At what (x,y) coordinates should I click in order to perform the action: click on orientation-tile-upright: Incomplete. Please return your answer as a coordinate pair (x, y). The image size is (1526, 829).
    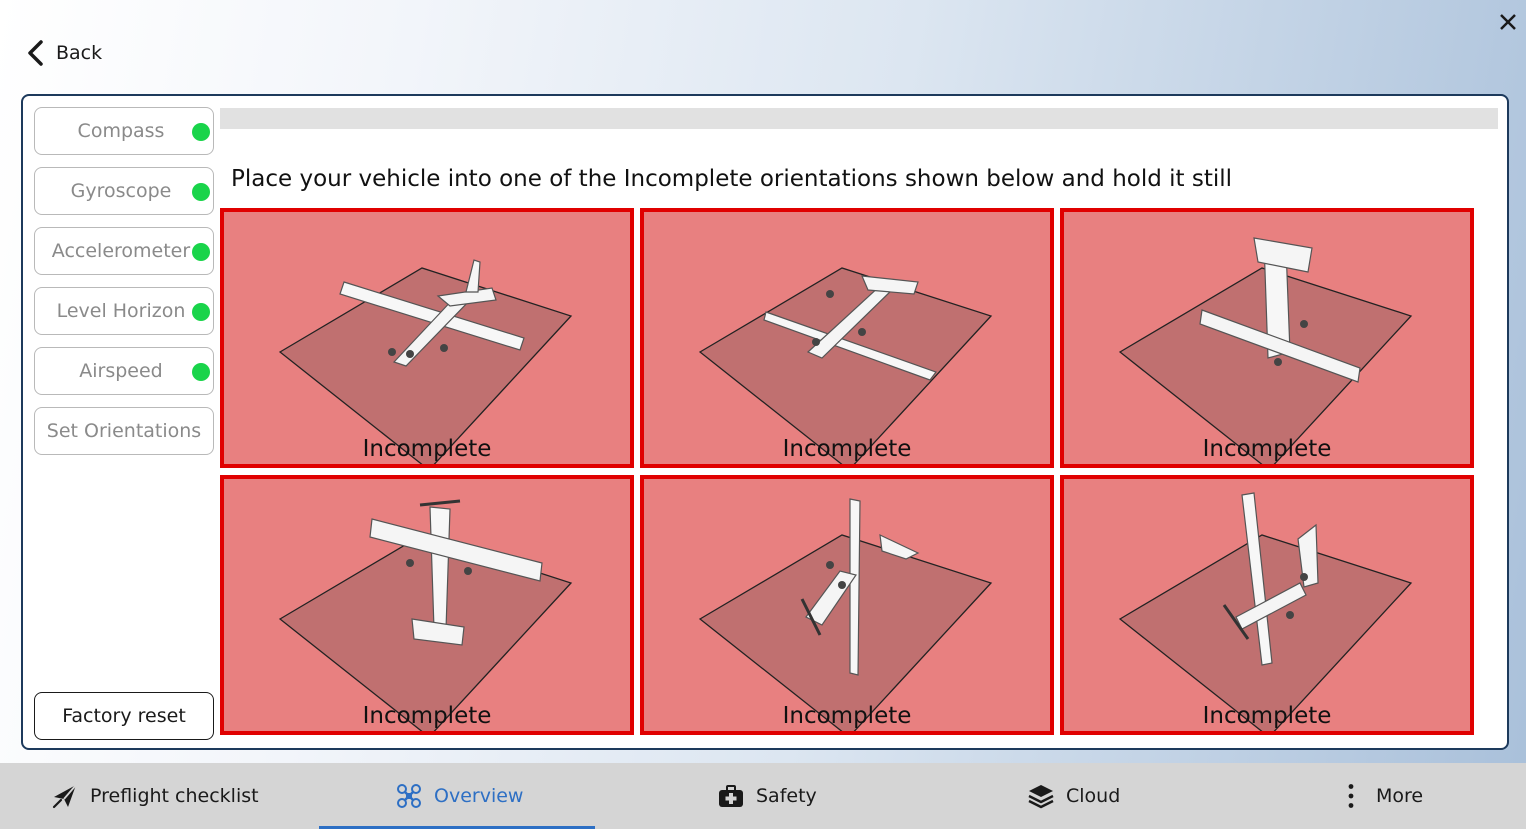
    Looking at the image, I should click on (427, 338).